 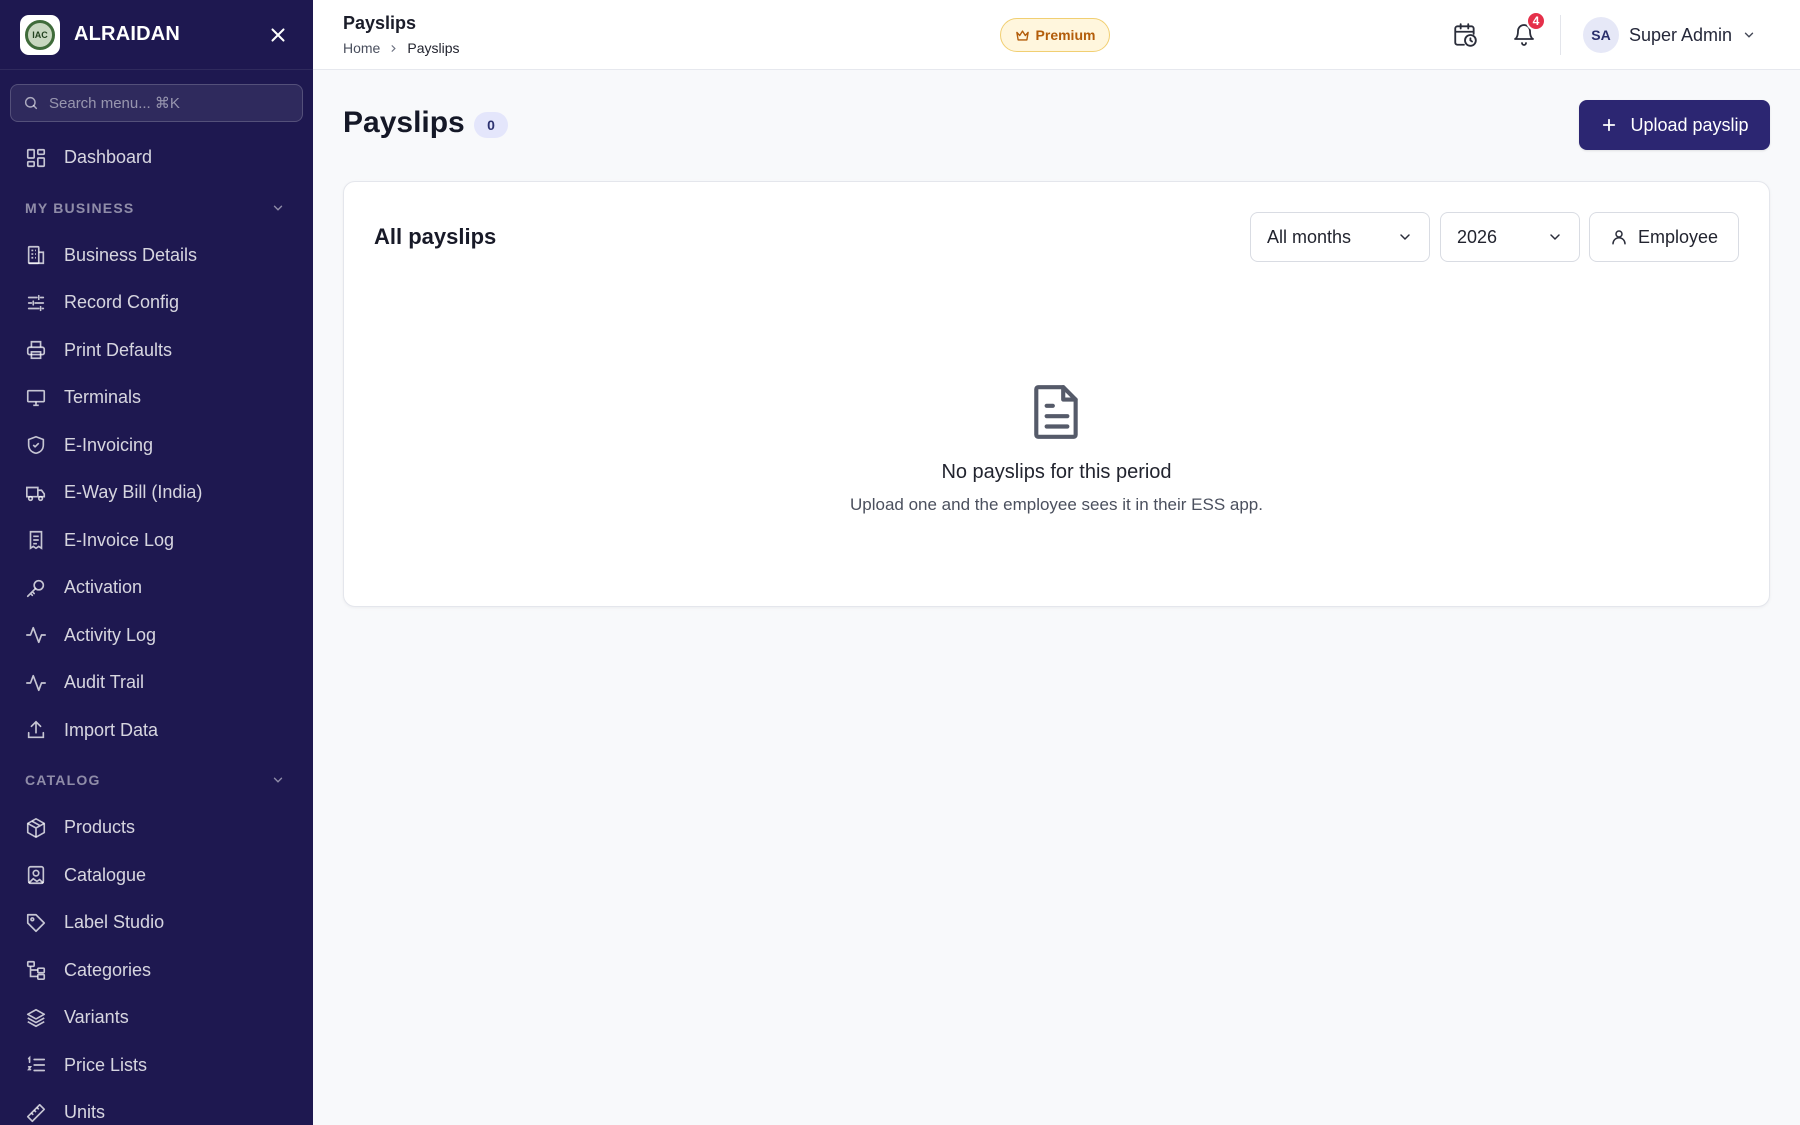 I want to click on upload-payslip-button: Upload payslip, so click(x=1674, y=125).